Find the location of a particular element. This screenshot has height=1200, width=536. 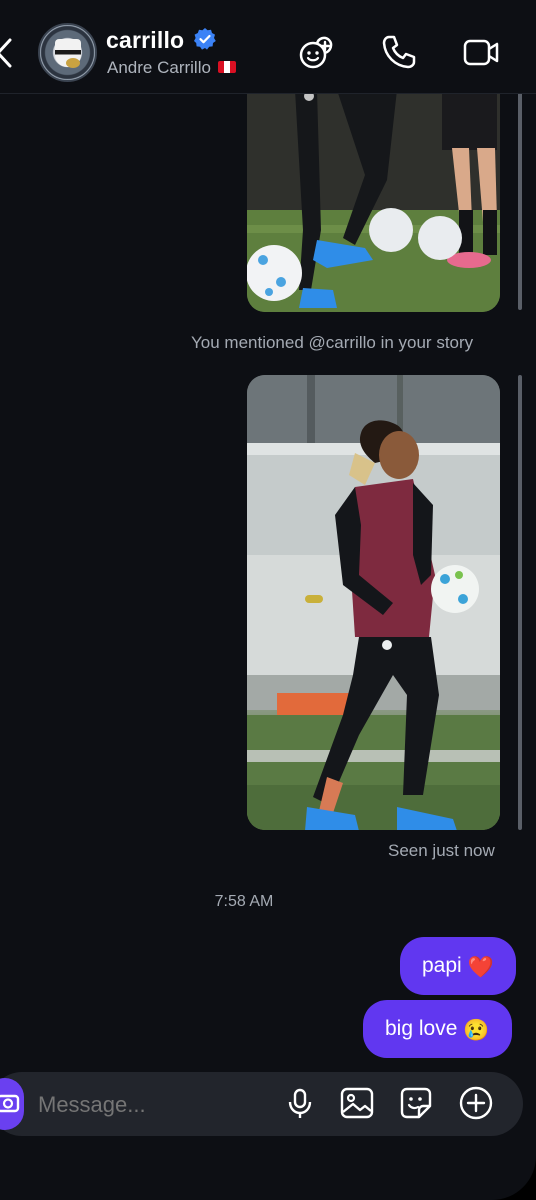

story-mention-caption: You mentioned @carrillo in your story is located at coordinates (332, 342).